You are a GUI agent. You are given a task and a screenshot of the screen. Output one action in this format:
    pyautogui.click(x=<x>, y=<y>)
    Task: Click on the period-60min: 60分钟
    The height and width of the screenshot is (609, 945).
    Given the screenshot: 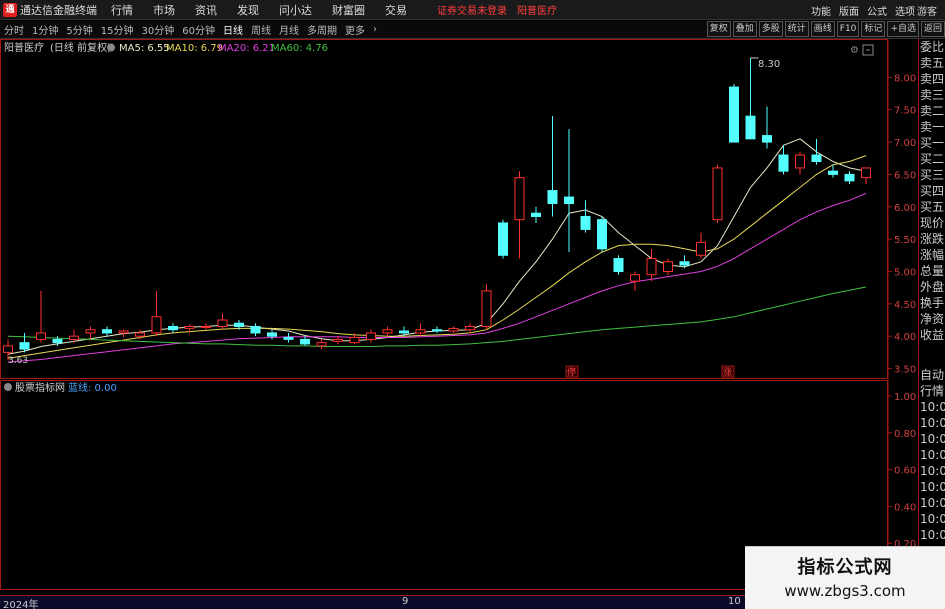 What is the action you would take?
    pyautogui.click(x=198, y=29)
    